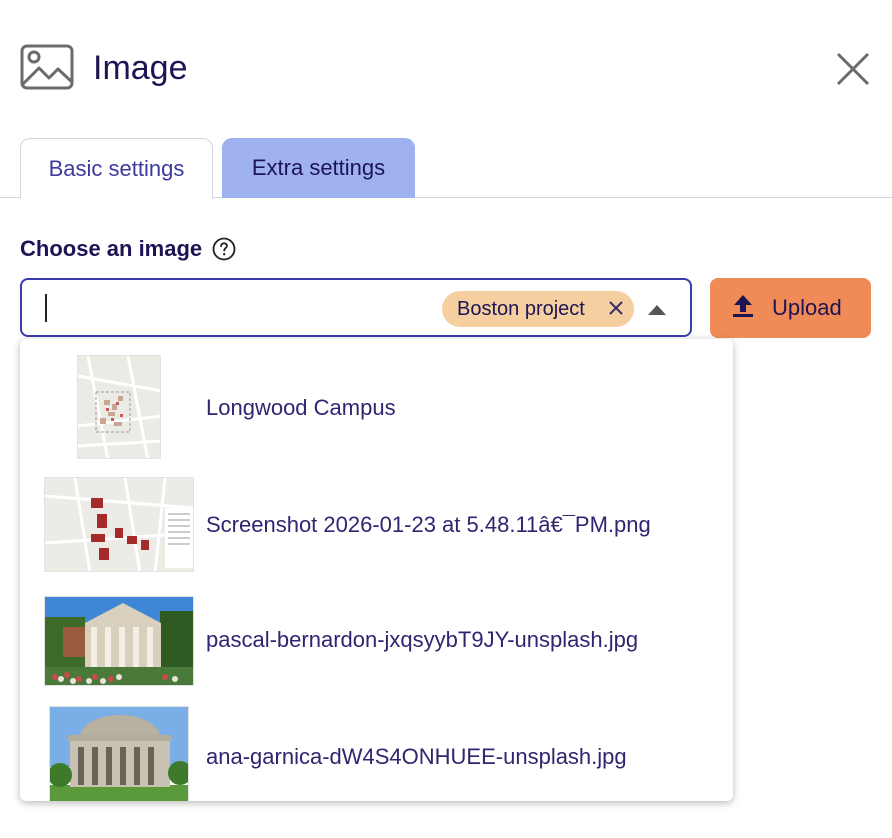 The height and width of the screenshot is (838, 892). Describe the element at coordinates (119, 407) in the screenshot. I see `map-thumbnail` at that location.